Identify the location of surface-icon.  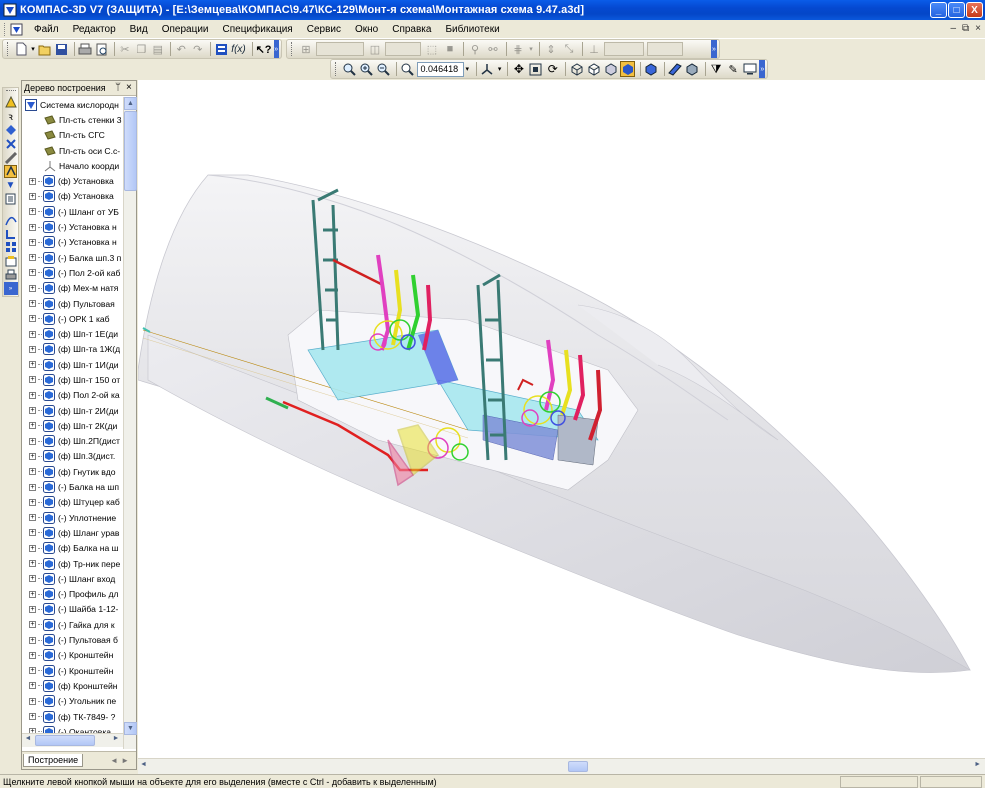
(10, 233).